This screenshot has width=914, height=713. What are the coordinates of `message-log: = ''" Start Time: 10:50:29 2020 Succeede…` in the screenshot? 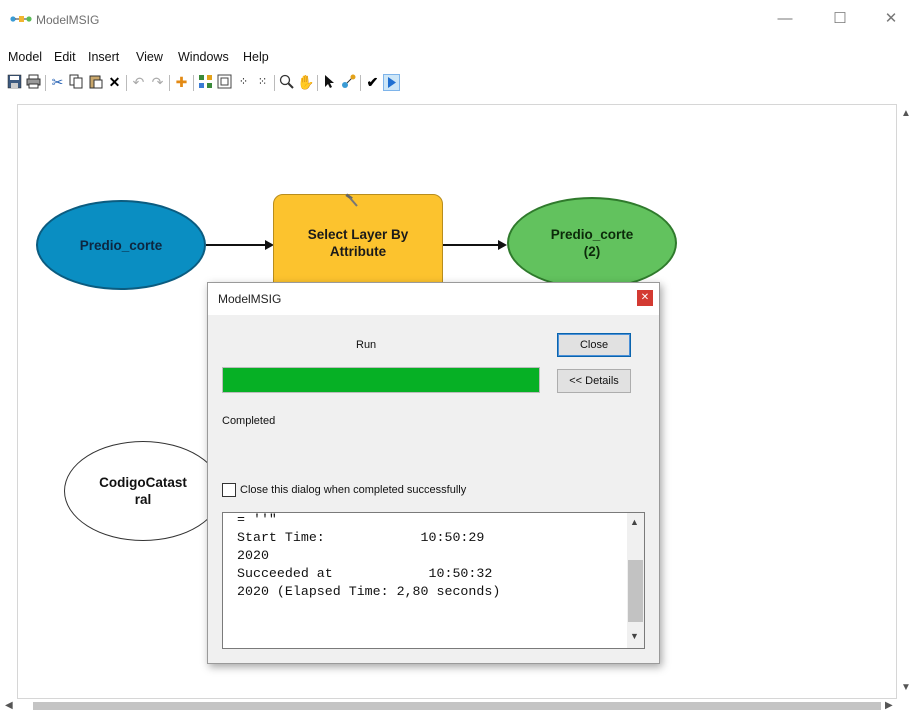 It's located at (433, 580).